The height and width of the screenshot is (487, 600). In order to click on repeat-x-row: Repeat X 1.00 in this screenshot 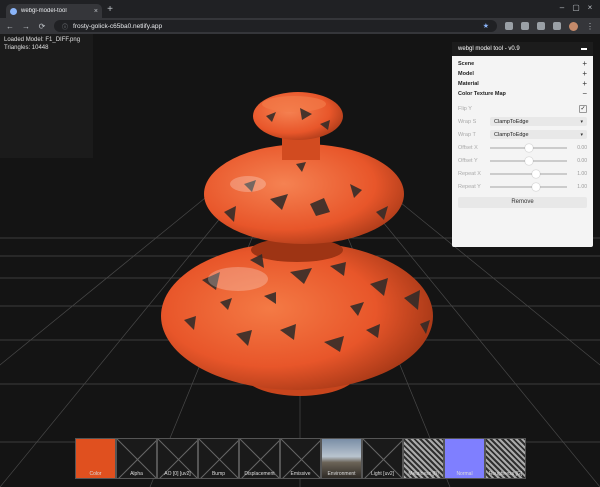, I will do `click(522, 173)`.